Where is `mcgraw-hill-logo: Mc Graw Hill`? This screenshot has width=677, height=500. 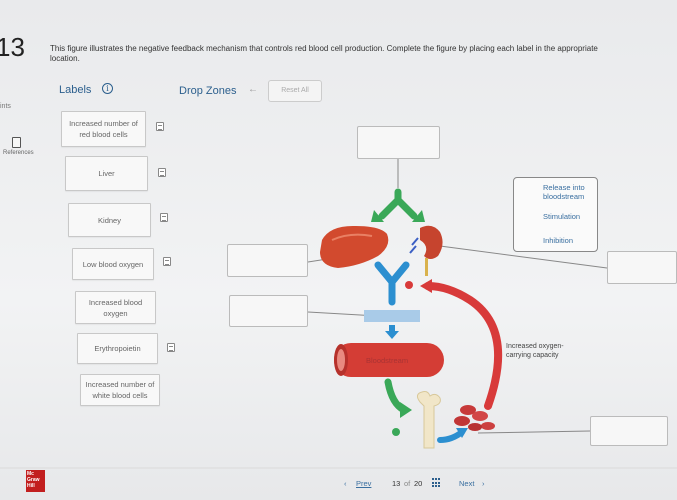
mcgraw-hill-logo: Mc Graw Hill is located at coordinates (35, 481).